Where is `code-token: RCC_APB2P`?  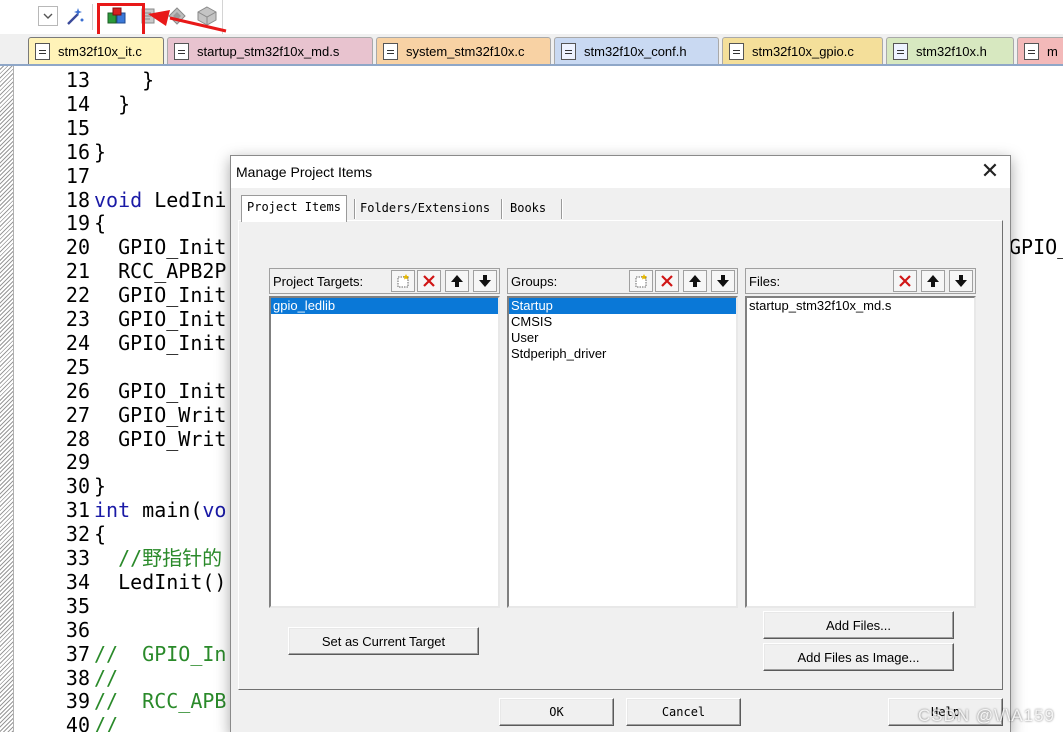 code-token: RCC_APB2P is located at coordinates (160, 271).